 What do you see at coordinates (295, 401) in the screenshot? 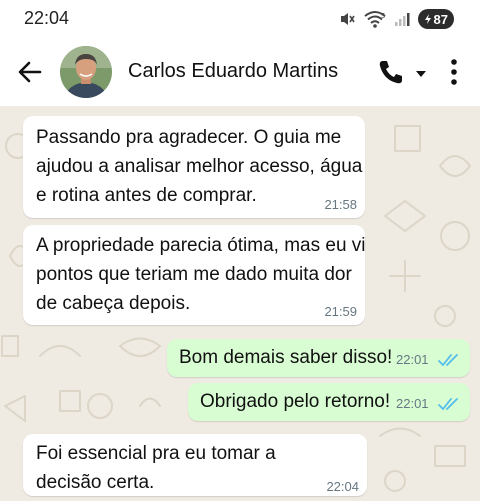
I see `message-text: Obrigado pelo retorno!` at bounding box center [295, 401].